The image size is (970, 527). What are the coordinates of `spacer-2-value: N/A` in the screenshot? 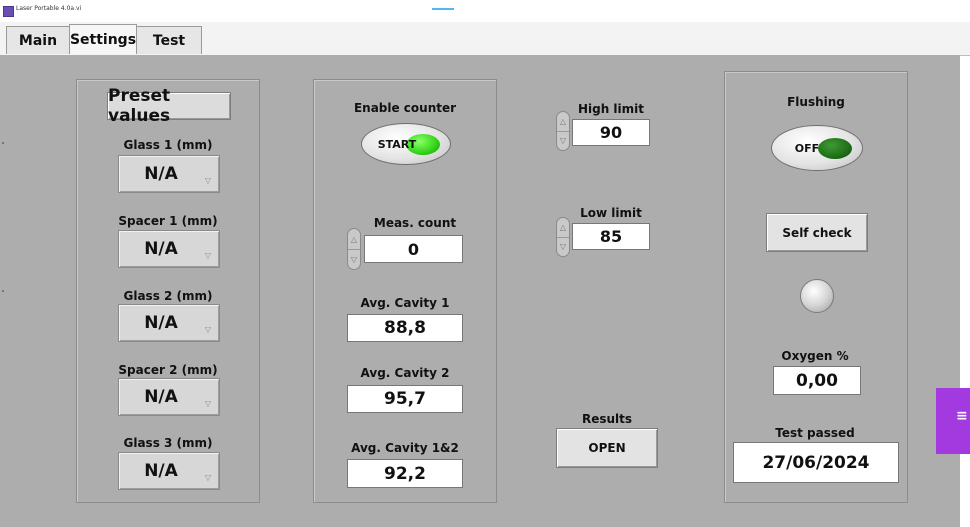 It's located at (161, 397).